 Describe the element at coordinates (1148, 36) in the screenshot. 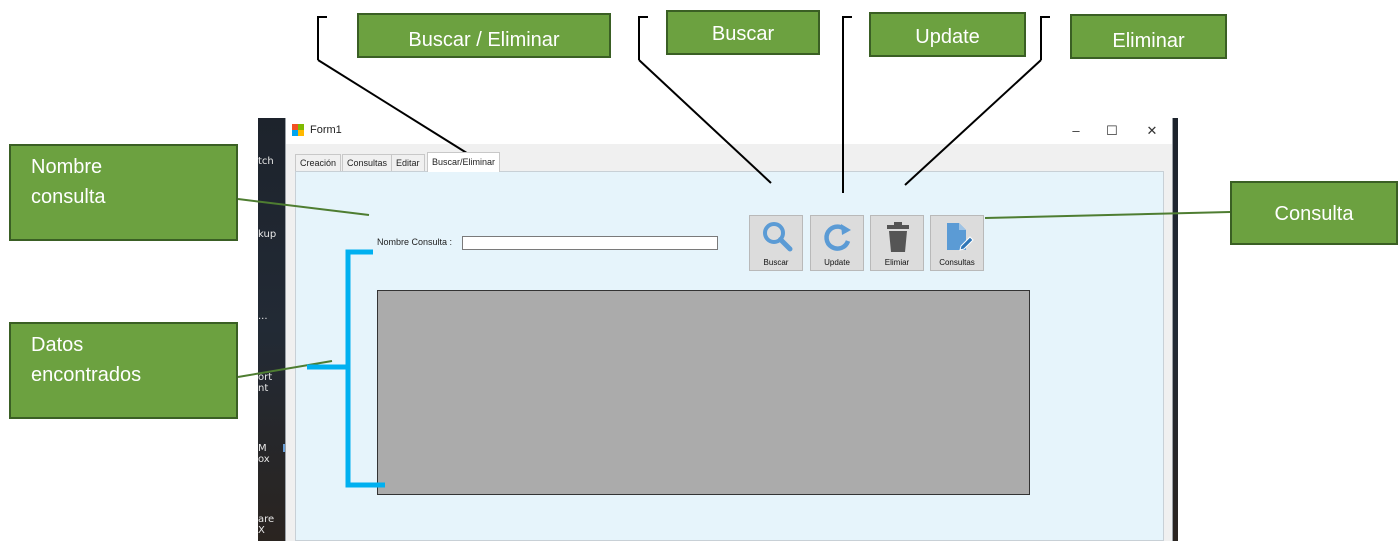

I see `callout-eliminar: Eliminar` at that location.